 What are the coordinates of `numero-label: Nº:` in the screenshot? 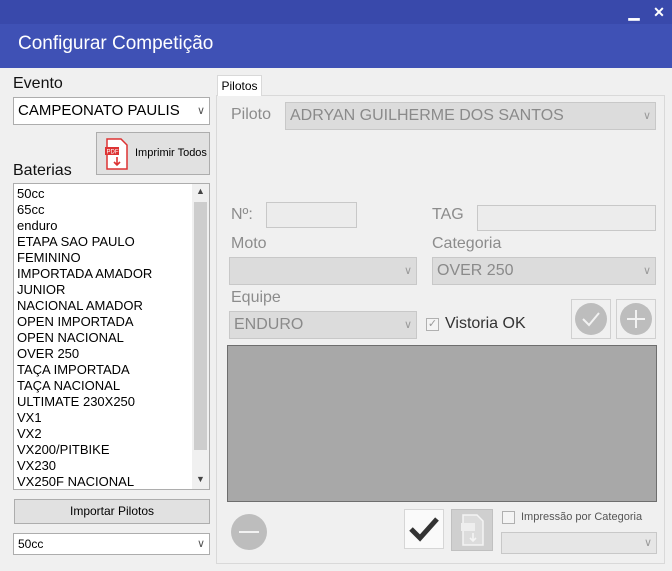 It's located at (242, 214).